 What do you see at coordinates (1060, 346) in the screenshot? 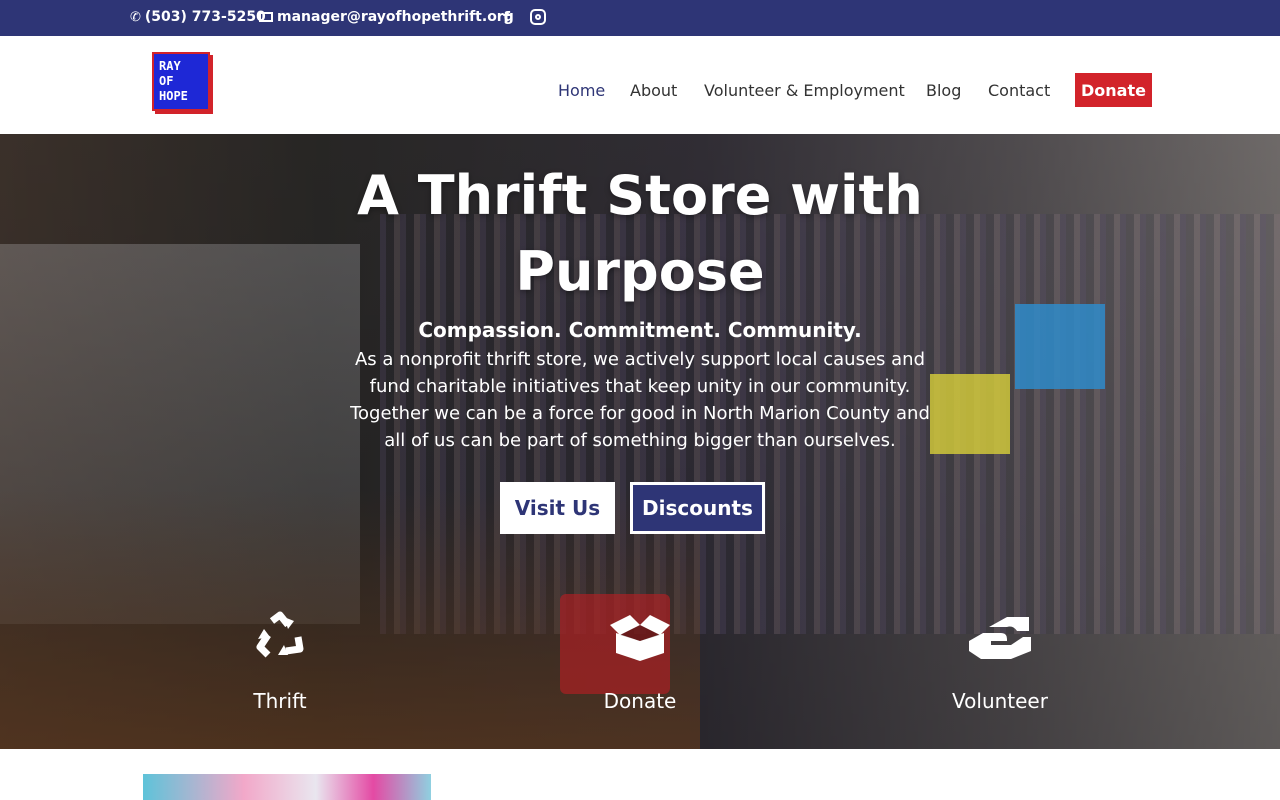
I see `hero-bg-sale-sign` at bounding box center [1060, 346].